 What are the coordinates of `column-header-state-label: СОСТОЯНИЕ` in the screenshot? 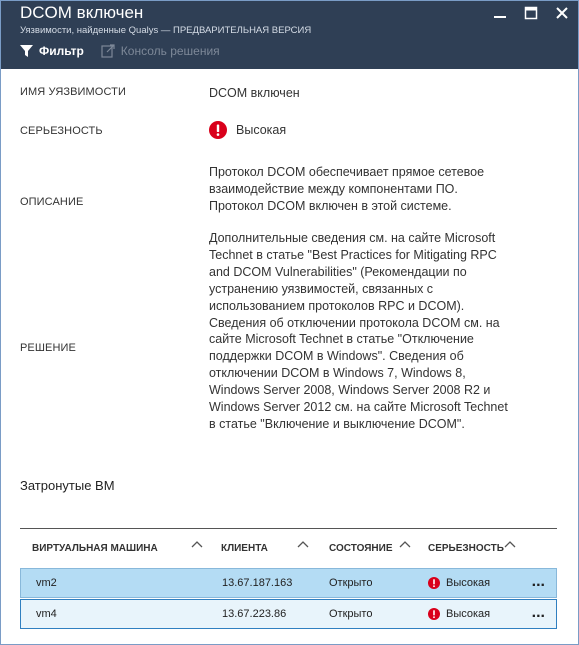 It's located at (361, 548).